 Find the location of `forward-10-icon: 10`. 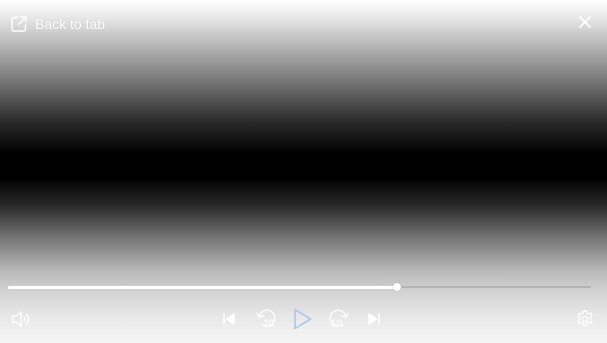

forward-10-icon: 10 is located at coordinates (339, 319).